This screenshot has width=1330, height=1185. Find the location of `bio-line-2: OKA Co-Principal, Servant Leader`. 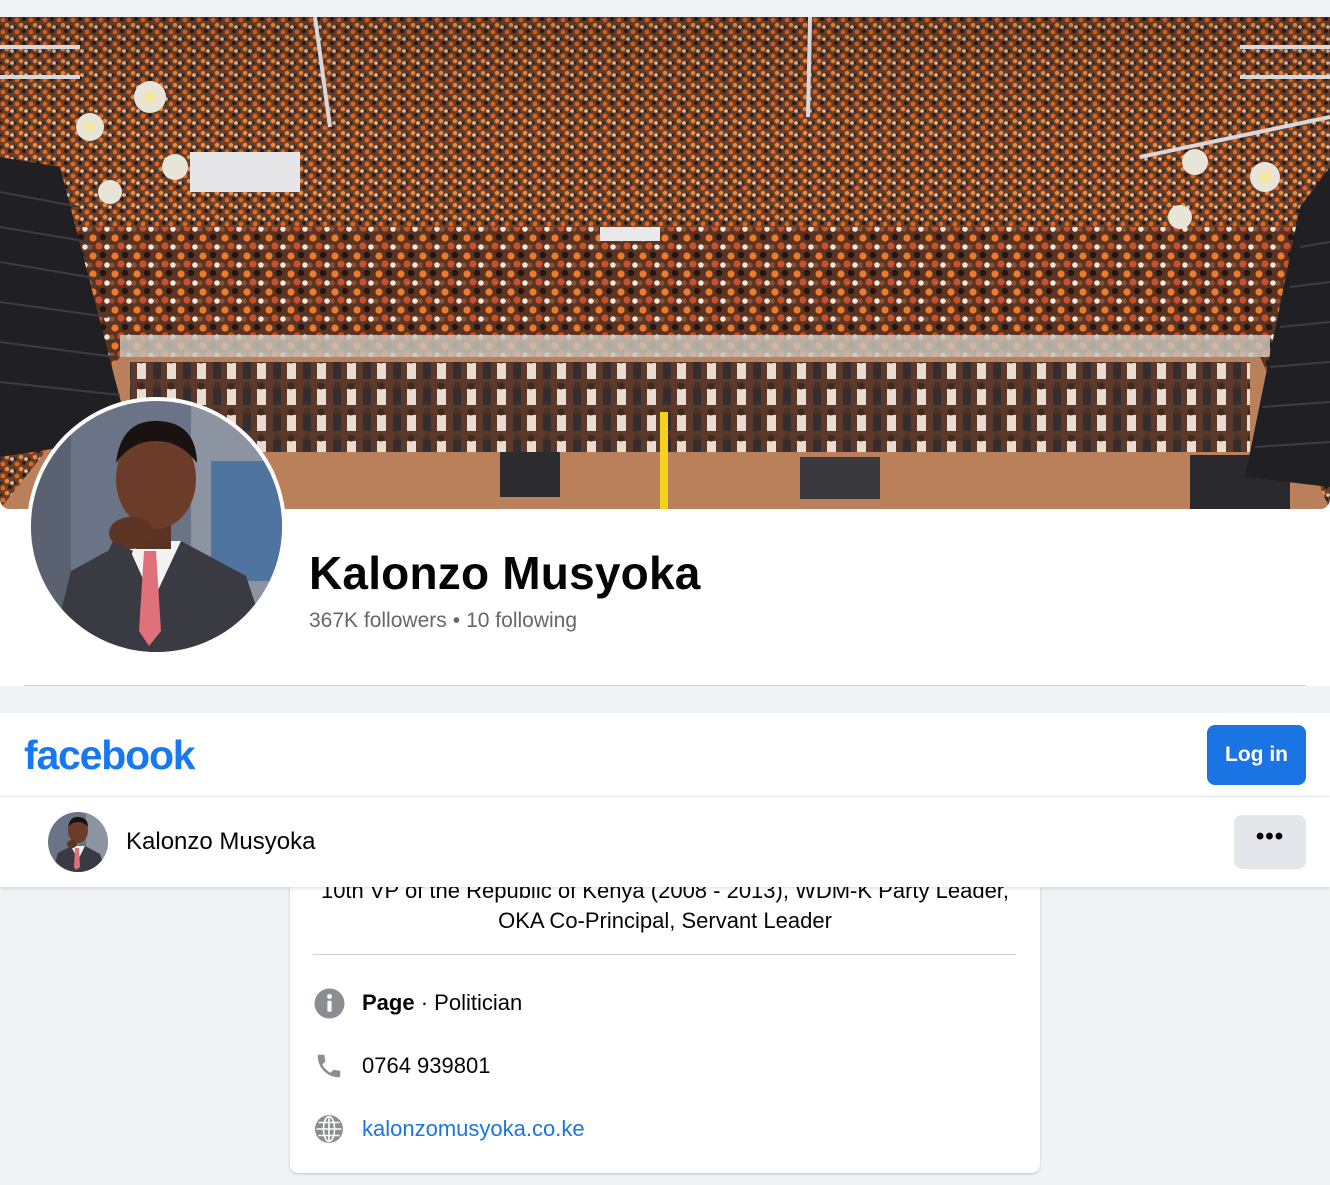

bio-line-2: OKA Co-Principal, Servant Leader is located at coordinates (665, 920).